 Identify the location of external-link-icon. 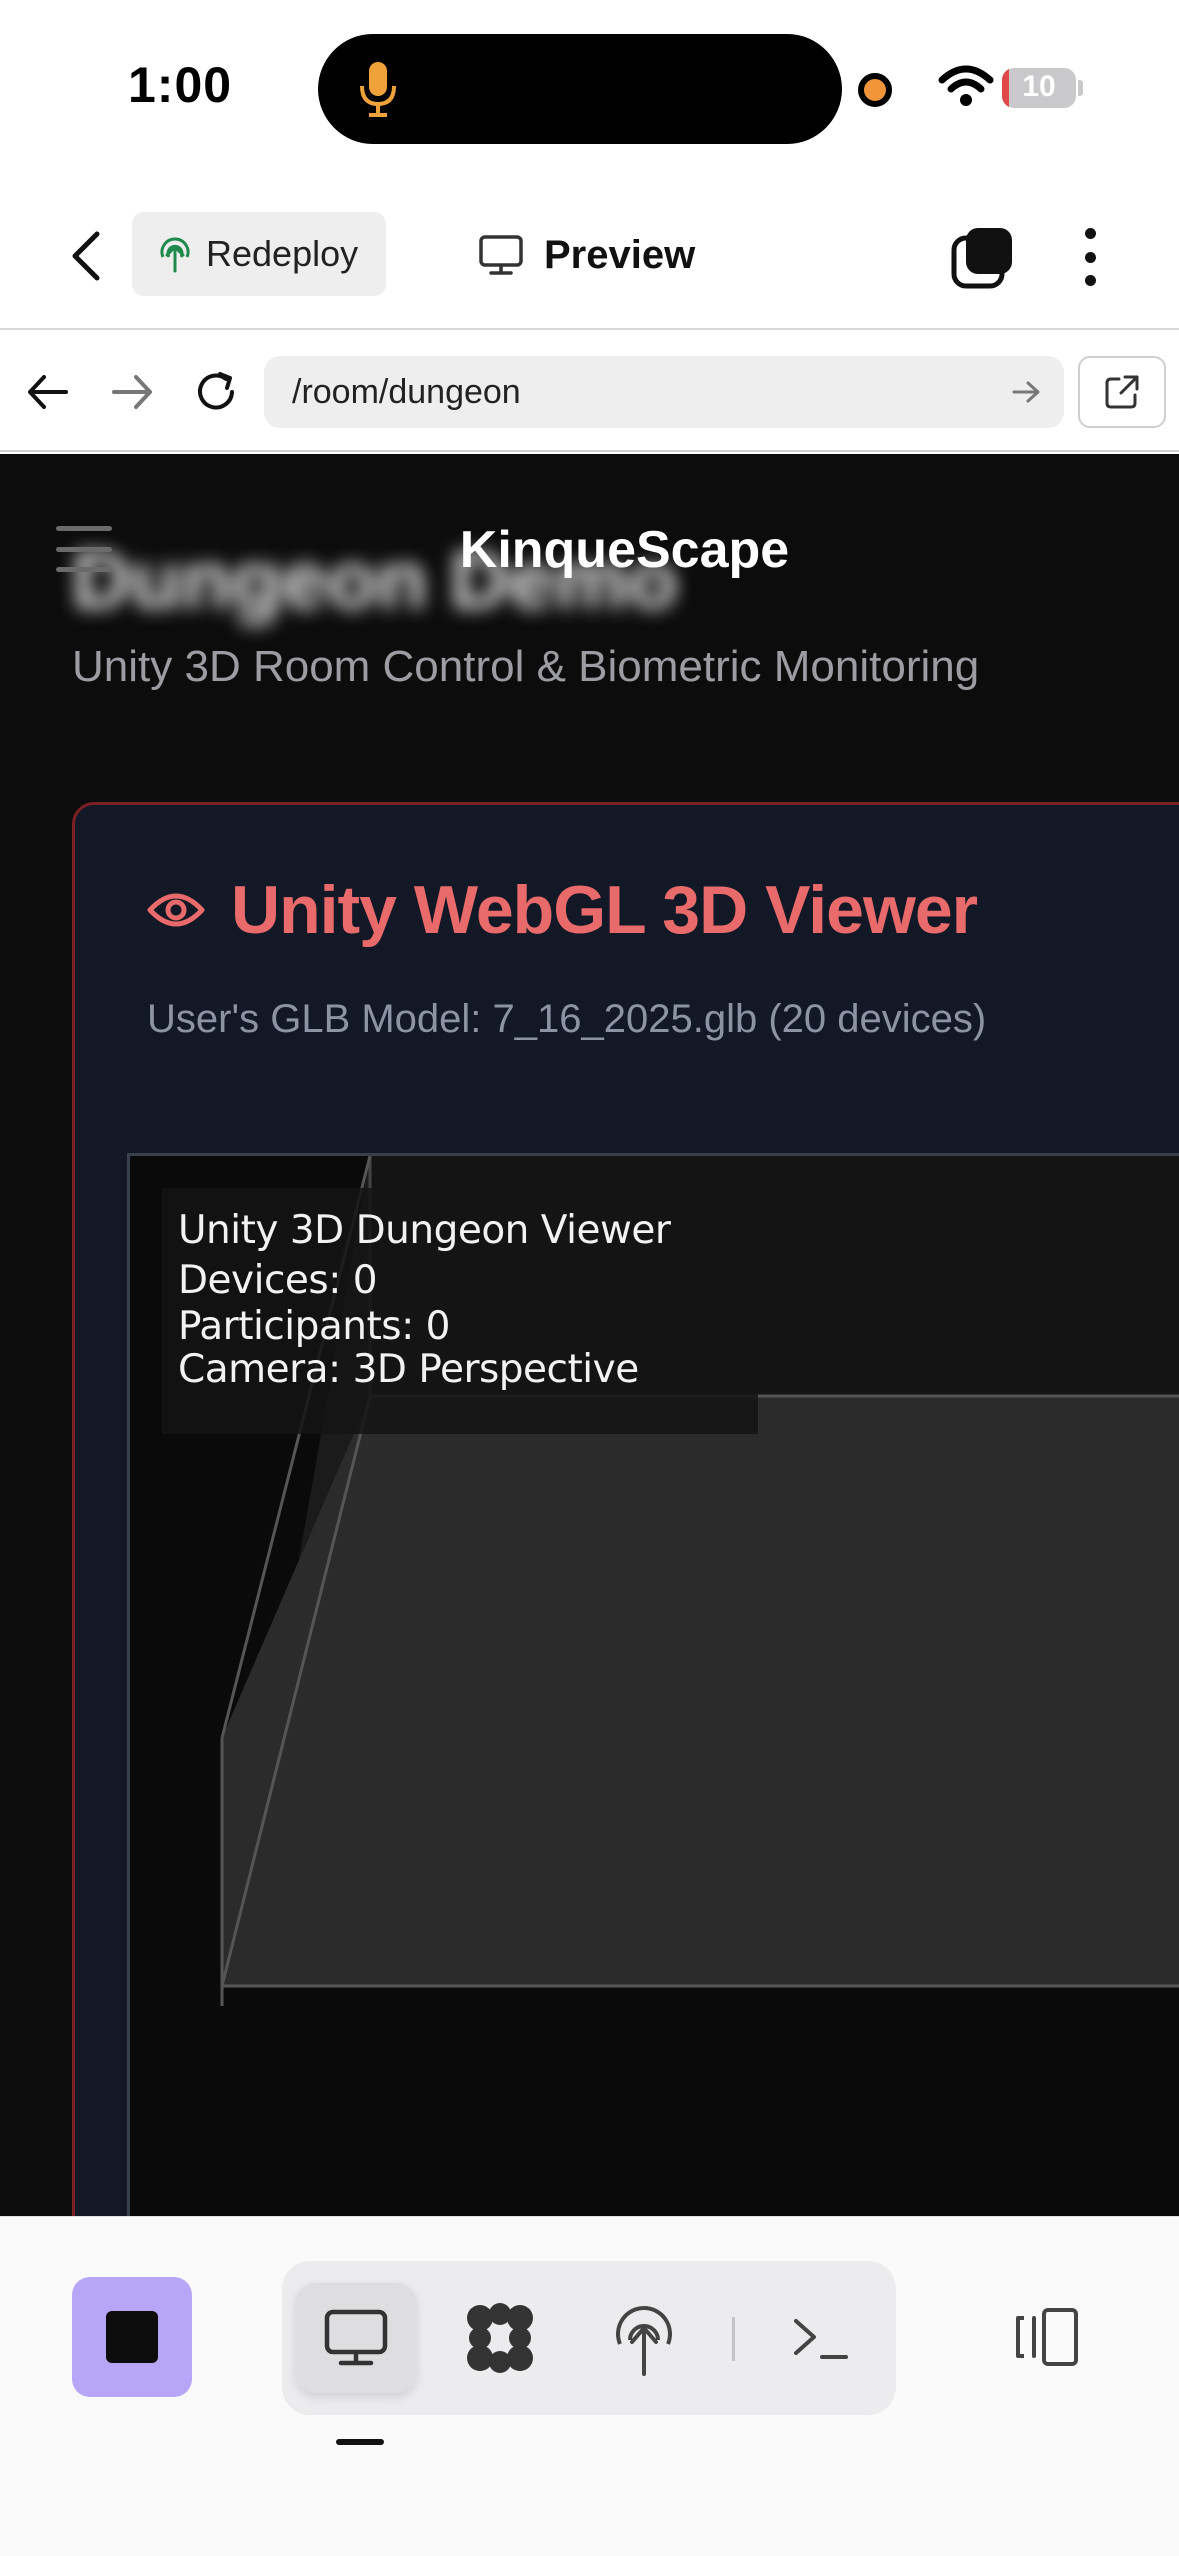
(1122, 392).